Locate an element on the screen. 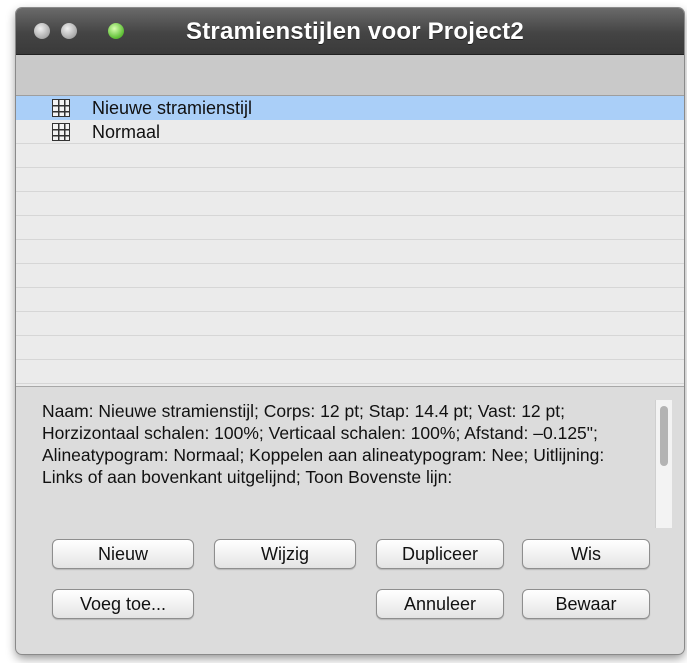 The width and height of the screenshot is (687, 663). list-item-label: Nieuwe stramienstijl is located at coordinates (172, 107).